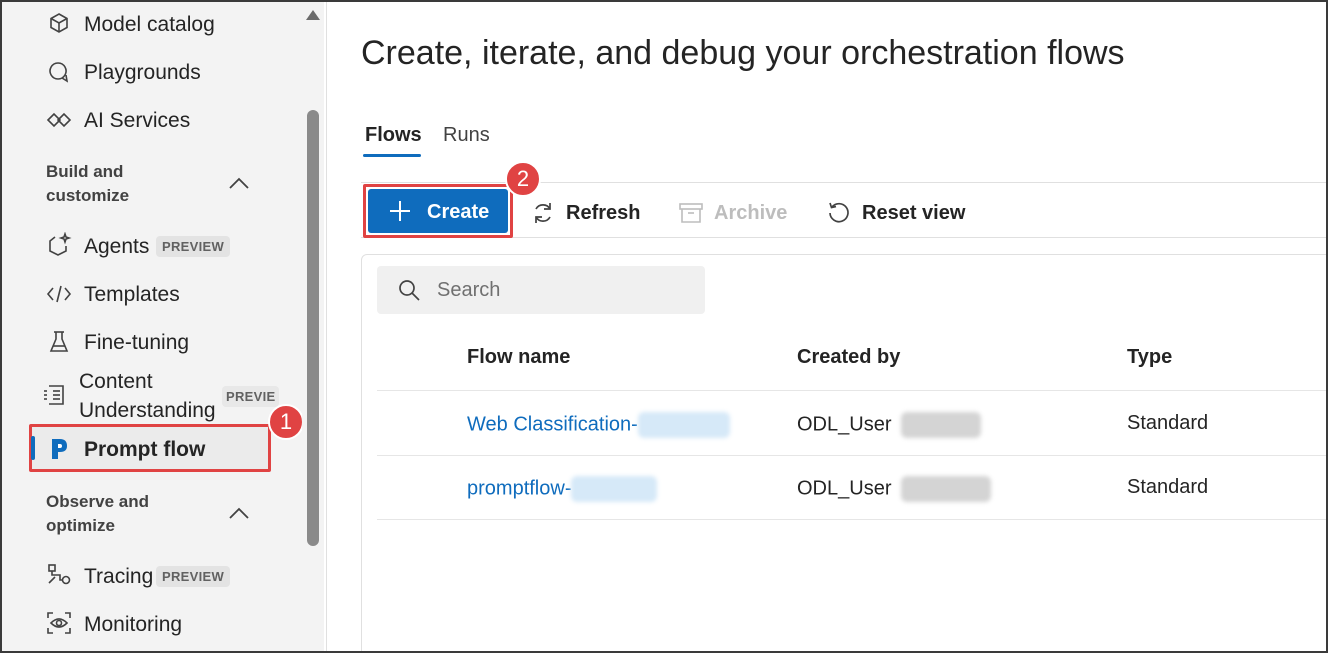 The image size is (1328, 653). Describe the element at coordinates (147, 410) in the screenshot. I see `sidebar-item-label: Understanding` at that location.